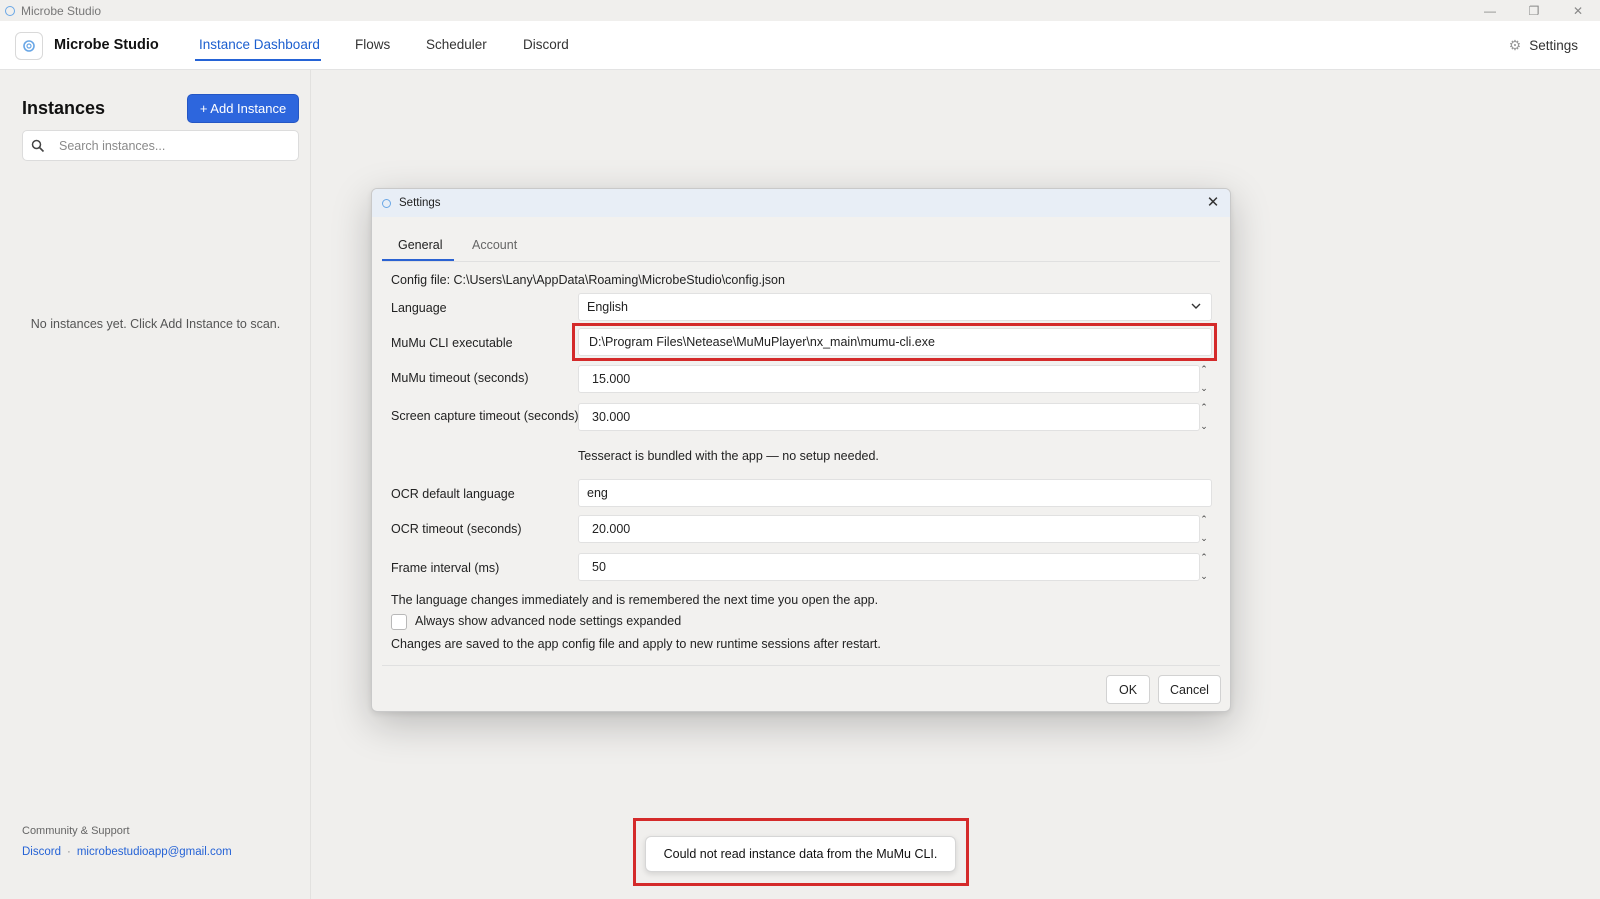 The height and width of the screenshot is (899, 1600). I want to click on language-select: English, so click(895, 307).